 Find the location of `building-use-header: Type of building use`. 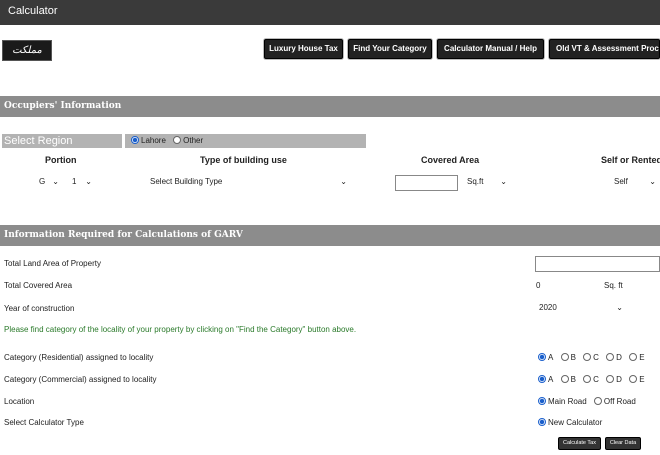

building-use-header: Type of building use is located at coordinates (243, 160).